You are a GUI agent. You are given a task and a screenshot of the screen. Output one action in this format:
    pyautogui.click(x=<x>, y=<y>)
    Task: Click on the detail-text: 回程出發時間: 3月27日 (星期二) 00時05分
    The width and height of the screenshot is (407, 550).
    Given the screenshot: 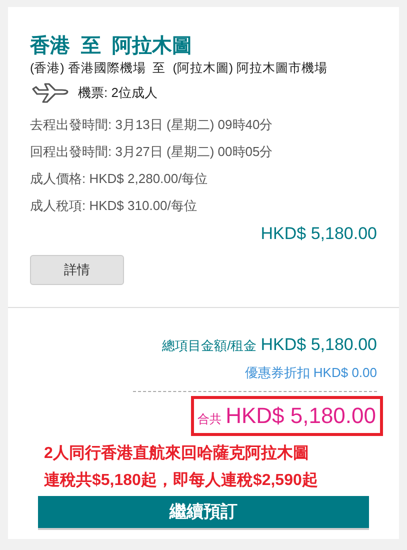 What is the action you would take?
    pyautogui.click(x=152, y=152)
    